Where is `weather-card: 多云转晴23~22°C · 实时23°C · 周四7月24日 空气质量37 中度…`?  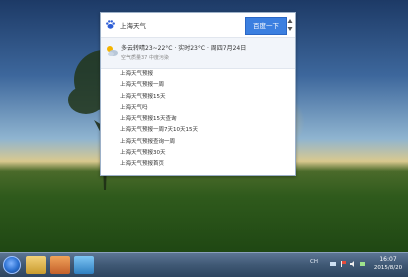 weather-card: 多云转晴23~22°C · 实时23°C · 周四7月24日 空气质量37 中度… is located at coordinates (198, 53).